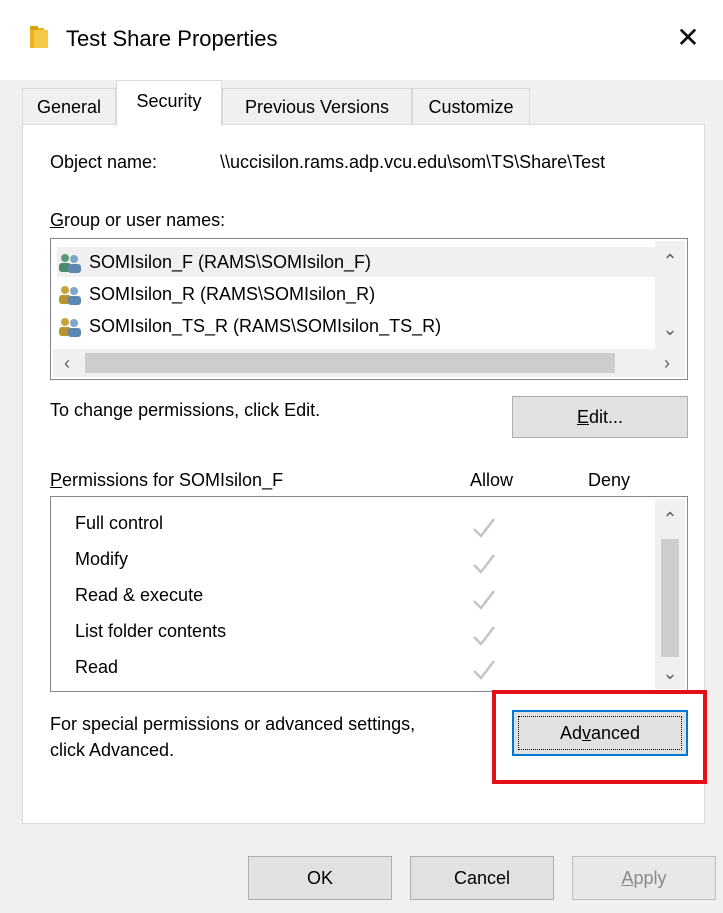 Image resolution: width=723 pixels, height=913 pixels. I want to click on tab-general-label: General, so click(69, 107).